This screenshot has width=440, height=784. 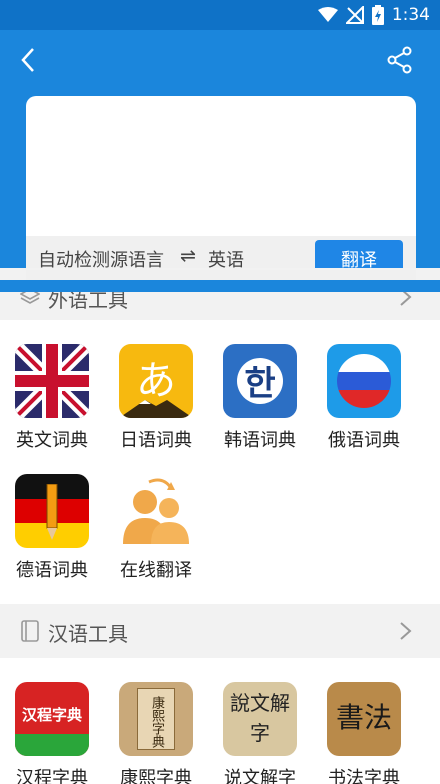 I want to click on shuowen-logo-icon: 說文解字, so click(x=260, y=719).